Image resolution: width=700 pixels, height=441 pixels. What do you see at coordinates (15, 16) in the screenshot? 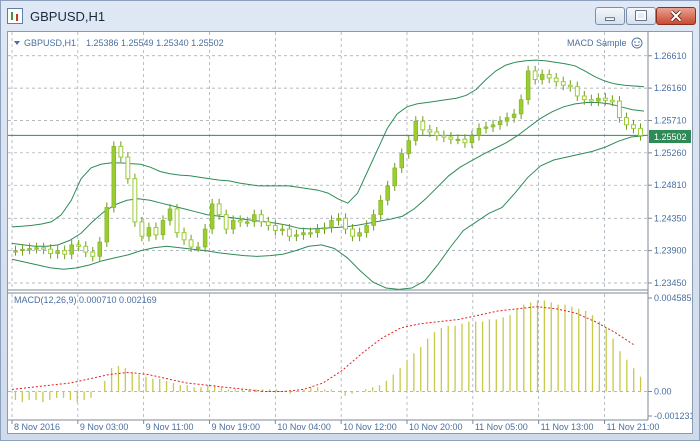
I see `chart-window-icon` at bounding box center [15, 16].